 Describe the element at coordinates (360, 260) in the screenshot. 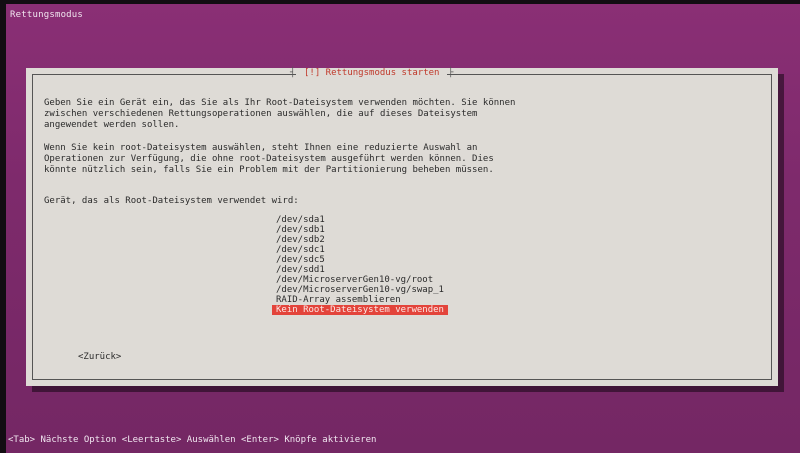

I see `device-option-sdc5: /dev/sdc5` at that location.